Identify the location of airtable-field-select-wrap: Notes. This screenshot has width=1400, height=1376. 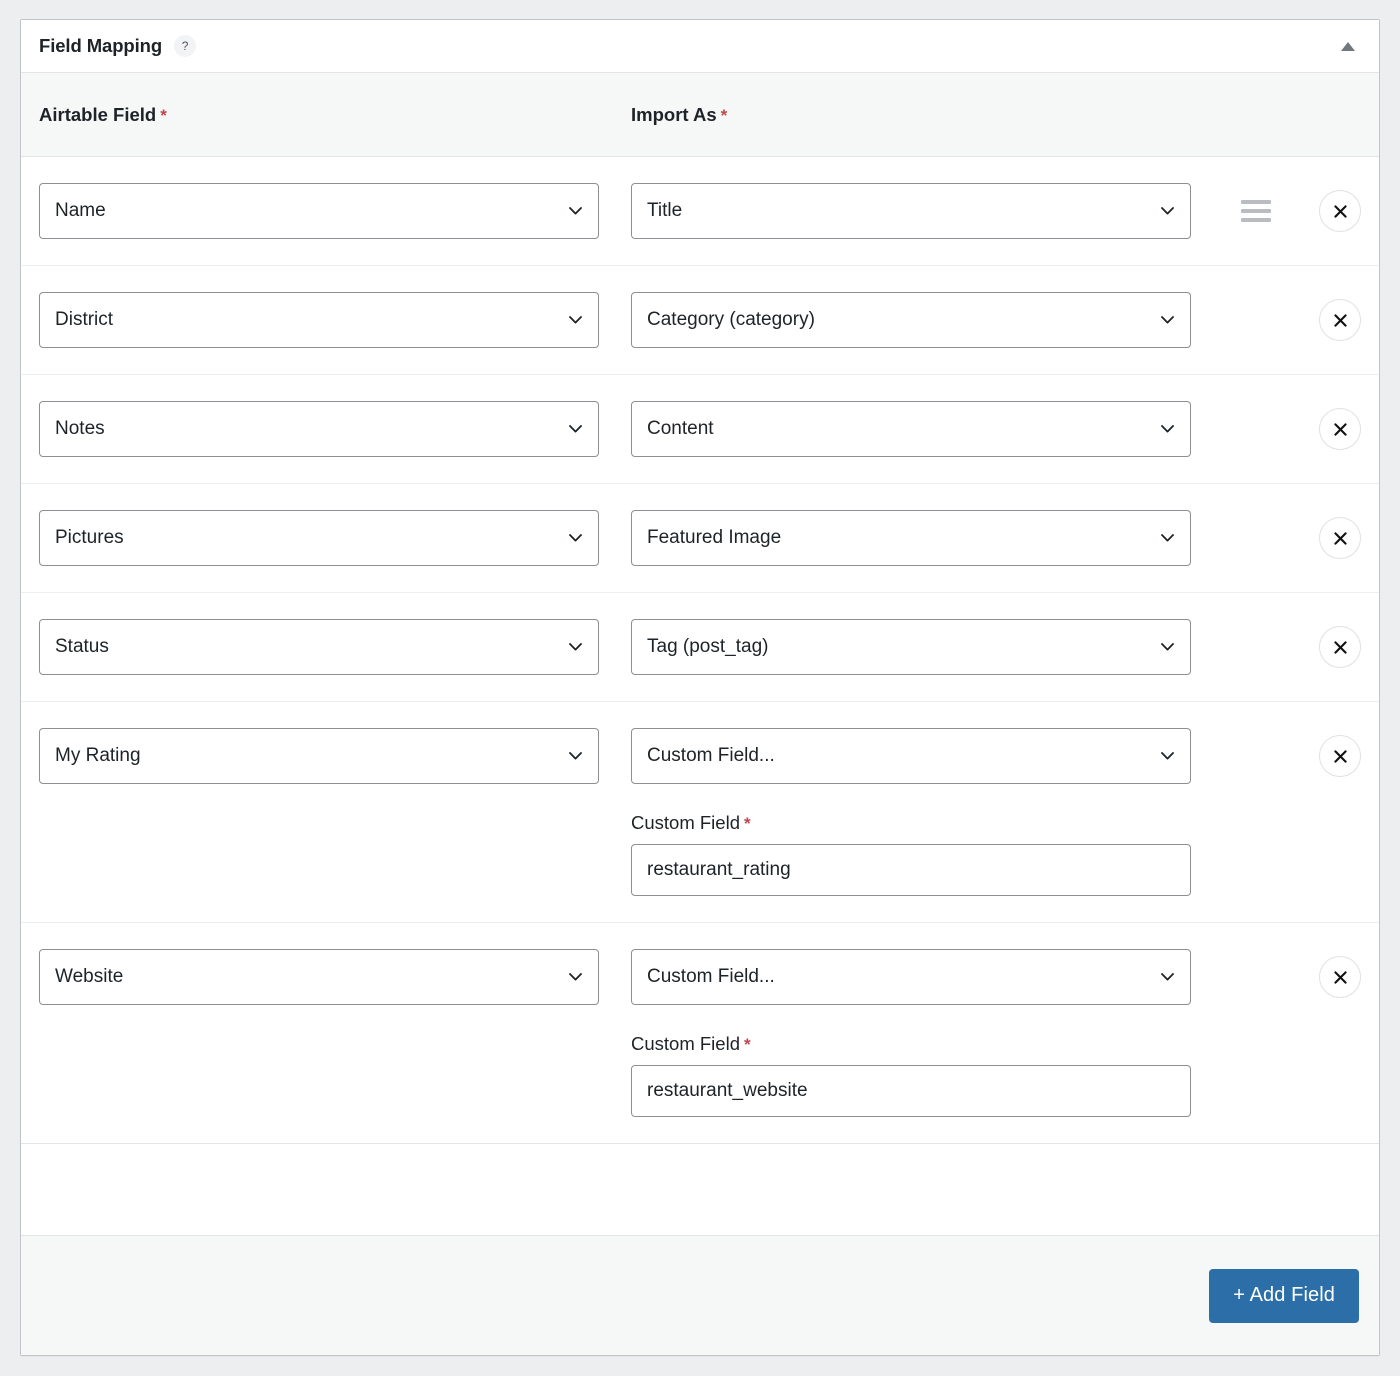
(319, 429).